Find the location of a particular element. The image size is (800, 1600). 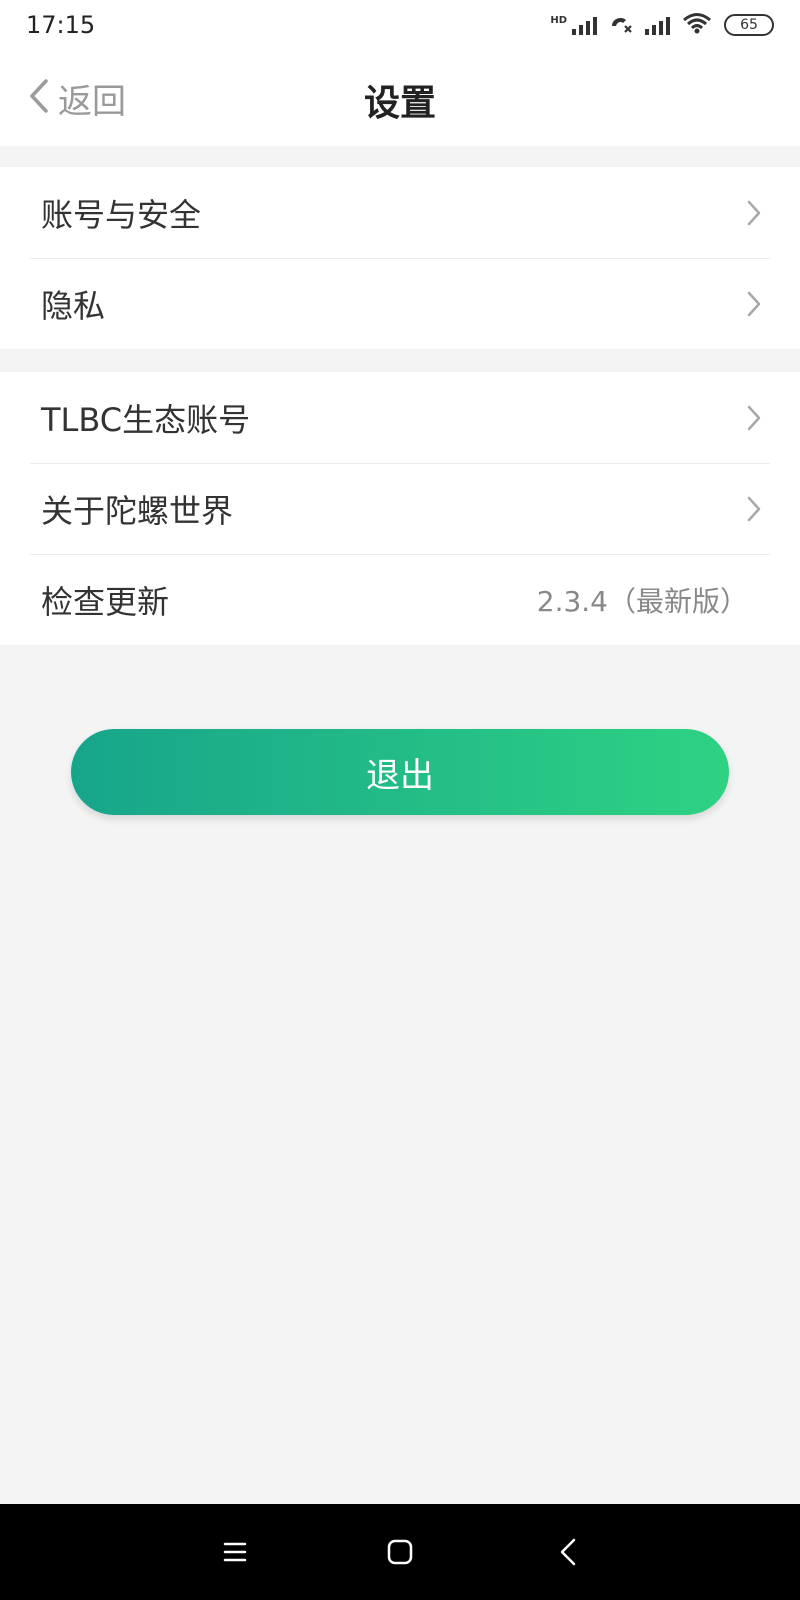

menu-icon is located at coordinates (235, 1552).